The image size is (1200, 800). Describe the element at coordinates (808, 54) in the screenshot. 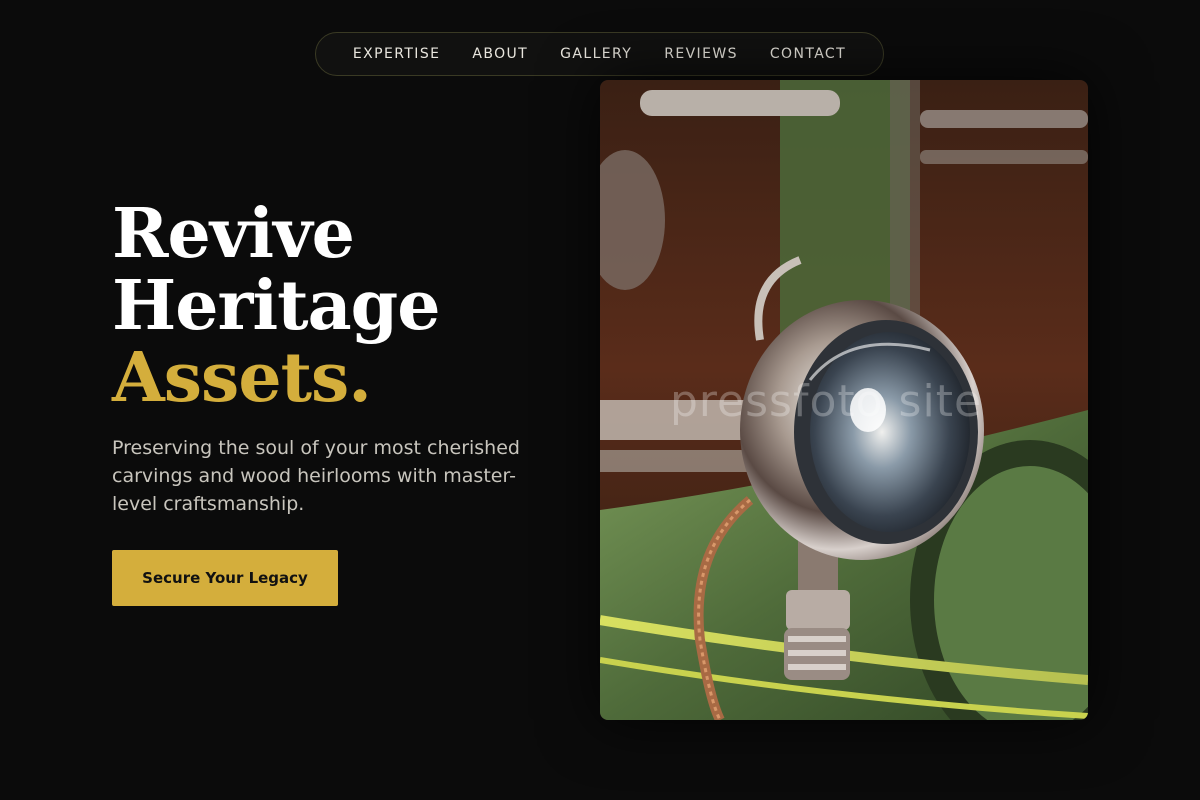

I see `nav-link-contact: CONTACT` at that location.